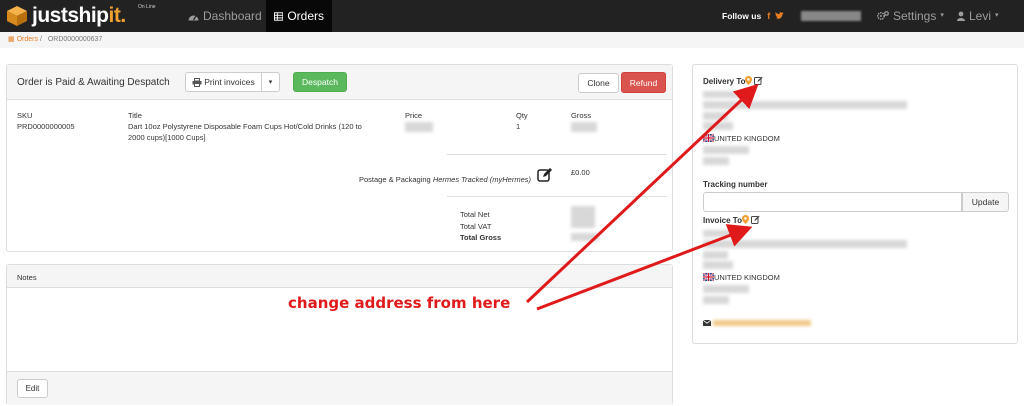  I want to click on annotation-label: change address from here, so click(399, 303).